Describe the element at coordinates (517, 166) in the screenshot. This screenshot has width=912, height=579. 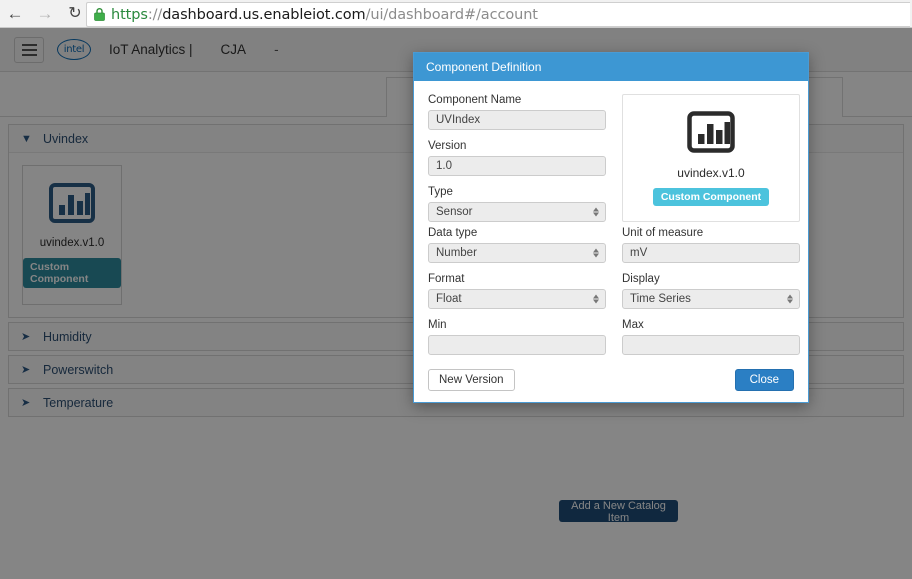
I see `version-input` at that location.